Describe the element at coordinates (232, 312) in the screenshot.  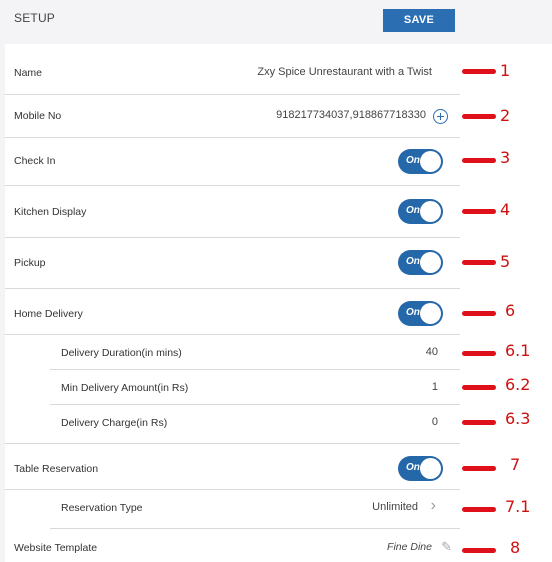
I see `home-delivery-row: Home Delivery On` at that location.